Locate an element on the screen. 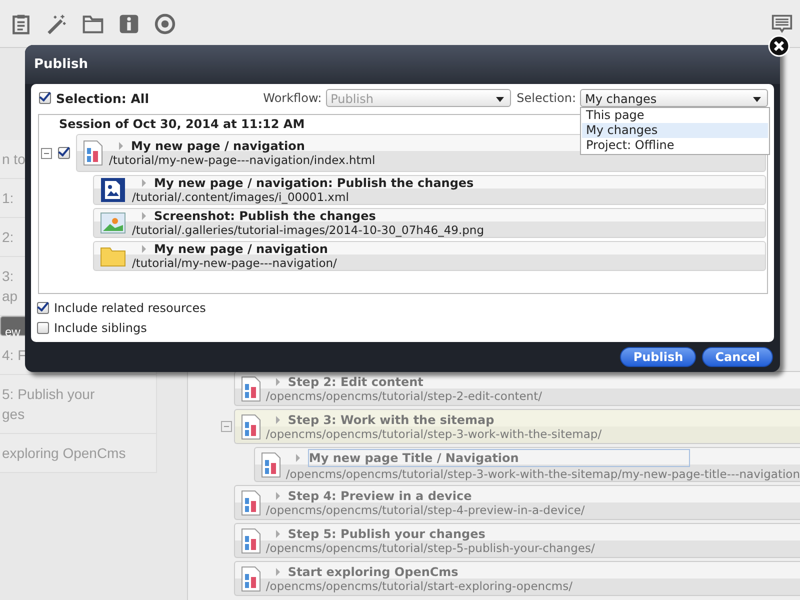  info-icon is located at coordinates (129, 23).